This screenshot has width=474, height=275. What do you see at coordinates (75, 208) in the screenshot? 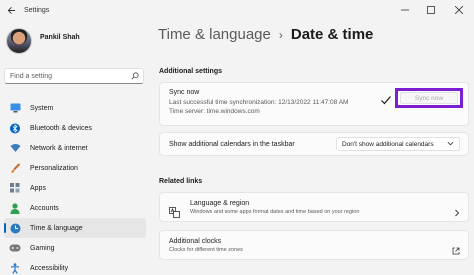
I see `sidebar-item-accounts: Accounts` at bounding box center [75, 208].